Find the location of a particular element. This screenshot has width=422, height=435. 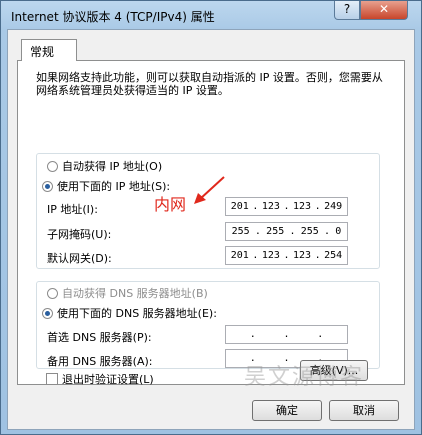

gw-octet-1: 201 is located at coordinates (239, 255).